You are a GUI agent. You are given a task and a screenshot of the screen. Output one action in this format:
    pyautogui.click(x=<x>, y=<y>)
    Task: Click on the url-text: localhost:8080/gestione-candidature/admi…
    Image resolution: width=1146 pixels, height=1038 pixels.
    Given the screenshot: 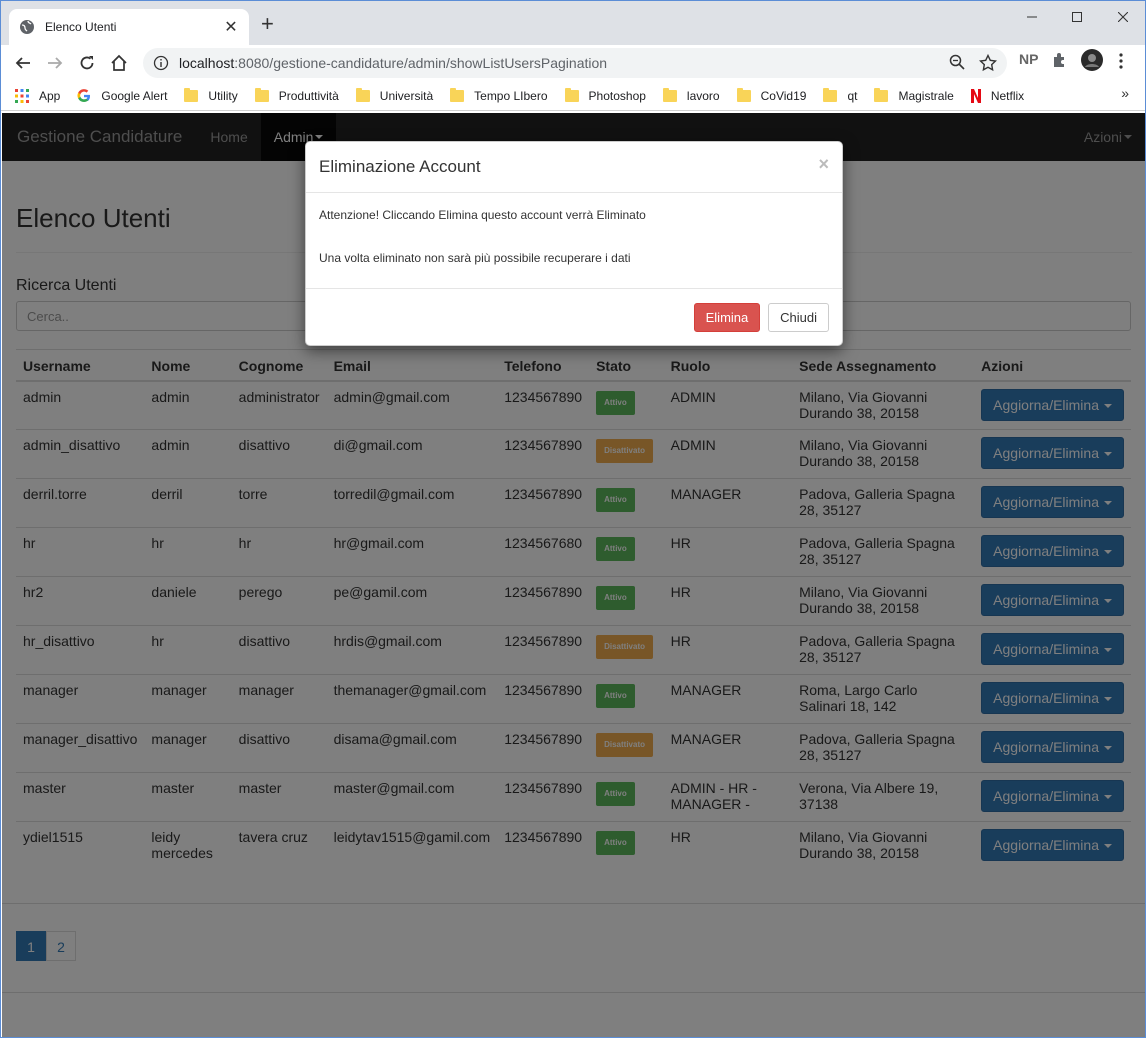 What is the action you would take?
    pyautogui.click(x=393, y=63)
    